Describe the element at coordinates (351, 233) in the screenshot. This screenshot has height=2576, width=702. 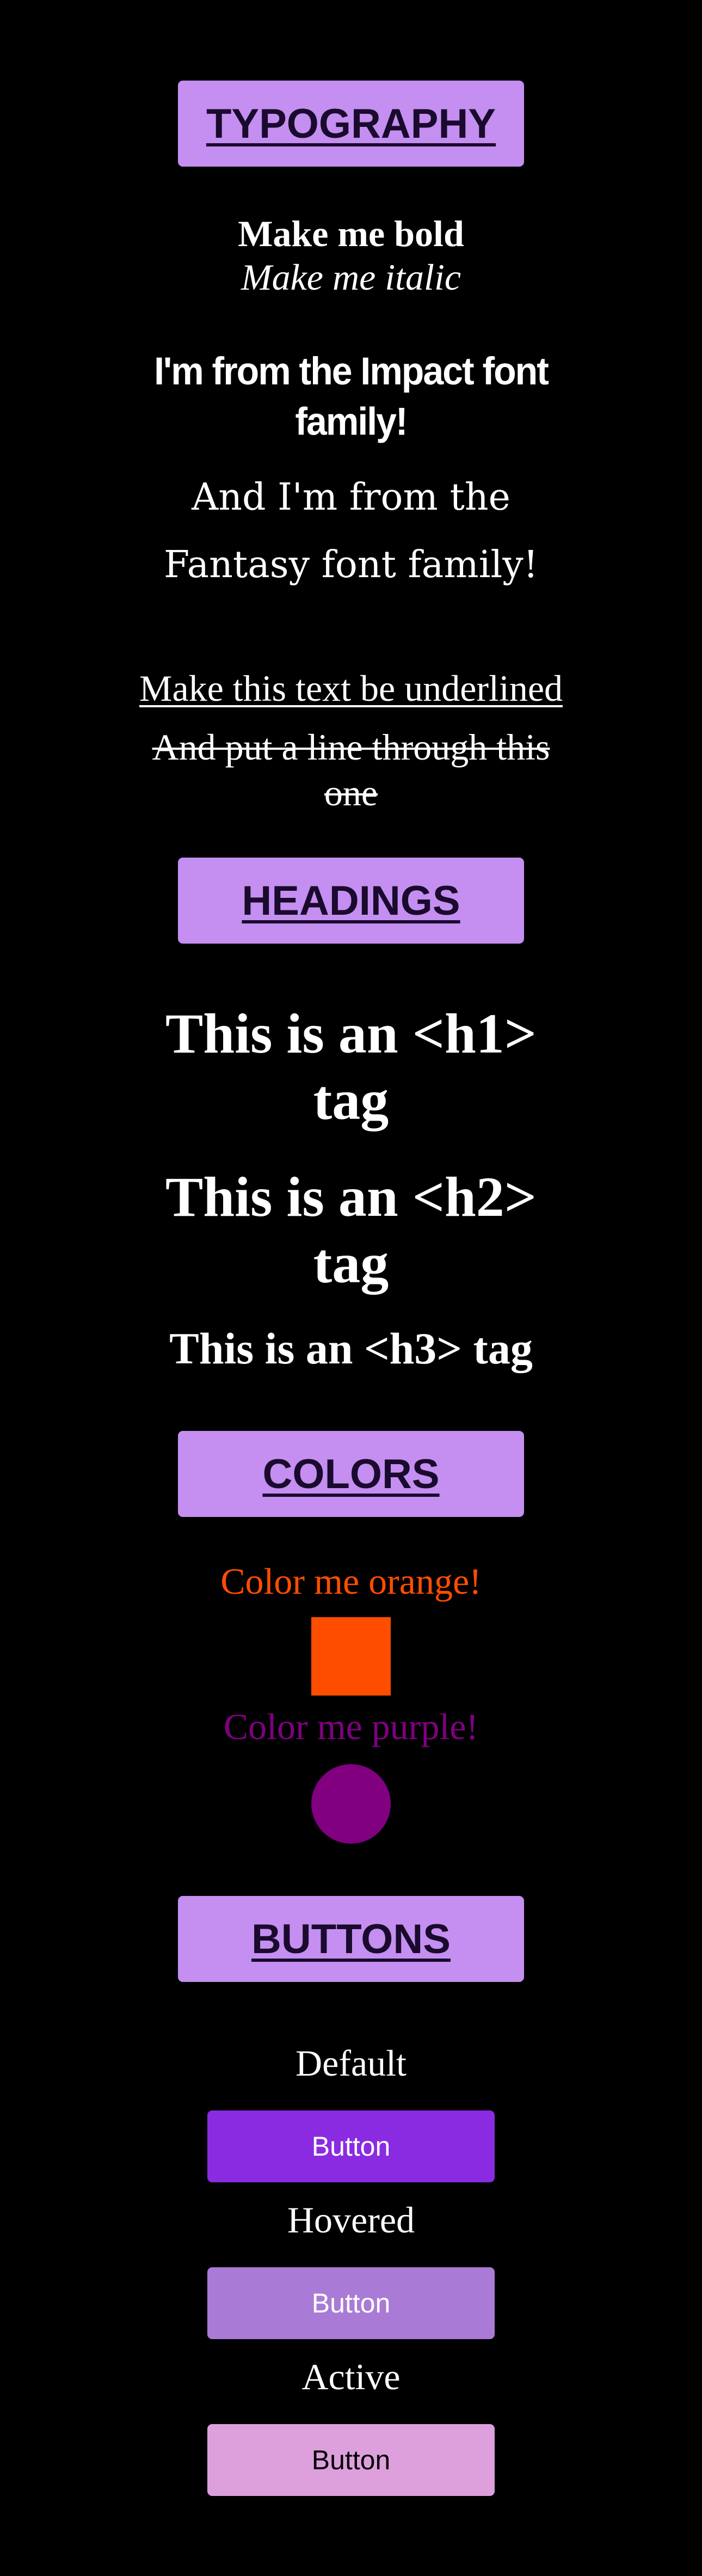
I see `bold-text: Make me bold` at that location.